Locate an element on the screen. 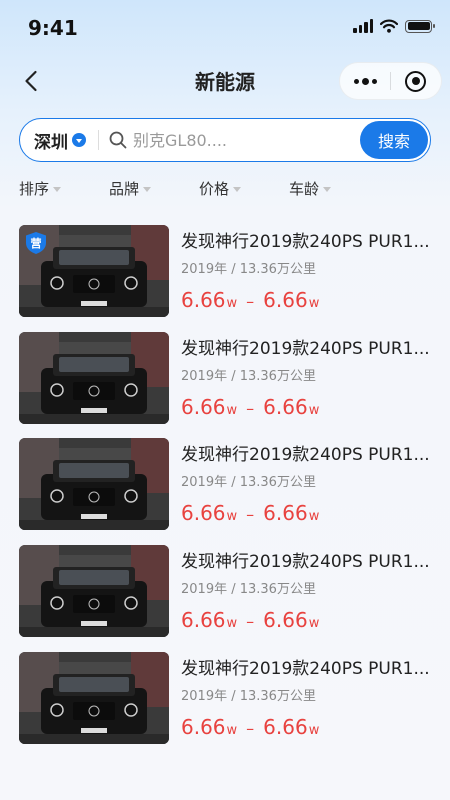 The image size is (450, 800). target-icon is located at coordinates (416, 81).